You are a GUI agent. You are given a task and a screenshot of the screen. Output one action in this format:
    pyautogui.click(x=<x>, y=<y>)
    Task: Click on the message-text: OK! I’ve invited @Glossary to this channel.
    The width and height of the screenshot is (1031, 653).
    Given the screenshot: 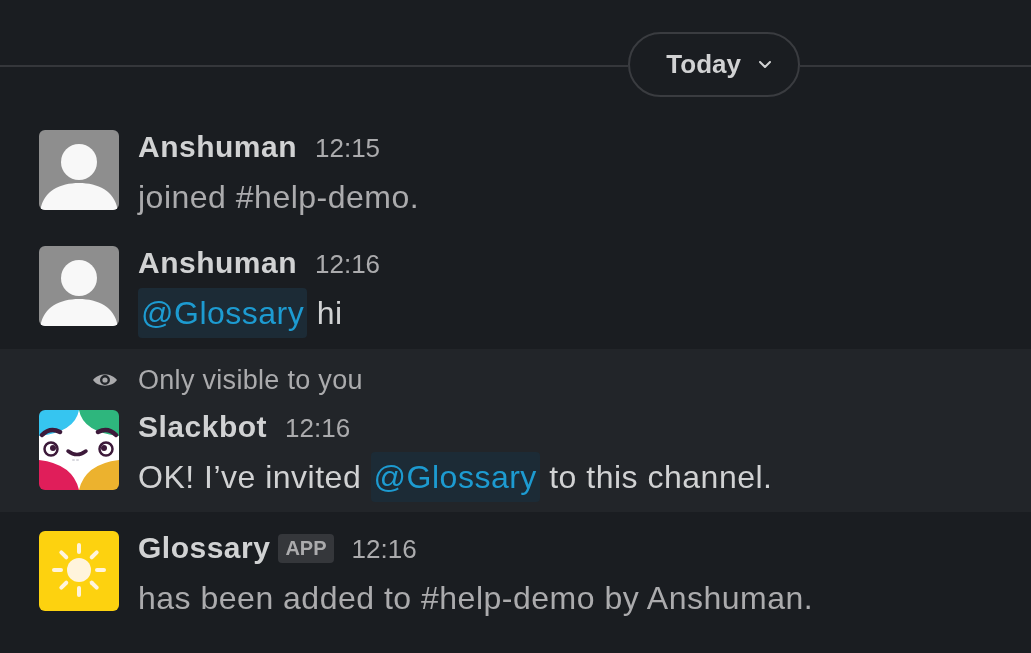 What is the action you would take?
    pyautogui.click(x=455, y=477)
    